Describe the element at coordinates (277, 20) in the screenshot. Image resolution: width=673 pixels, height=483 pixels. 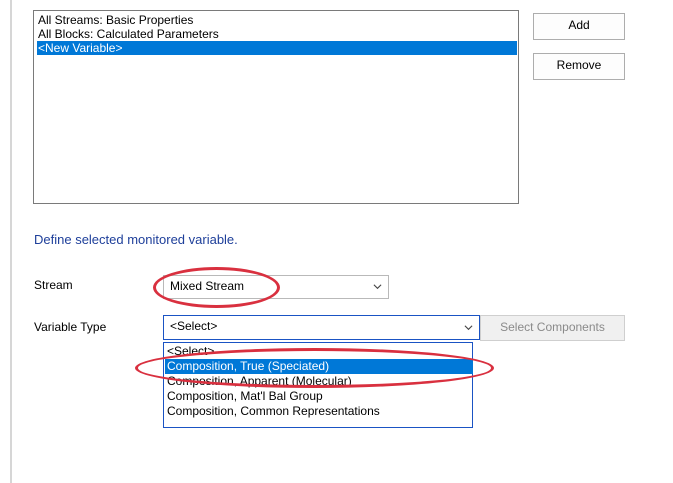
I see `list-item: All Streams: Basic Properties` at that location.